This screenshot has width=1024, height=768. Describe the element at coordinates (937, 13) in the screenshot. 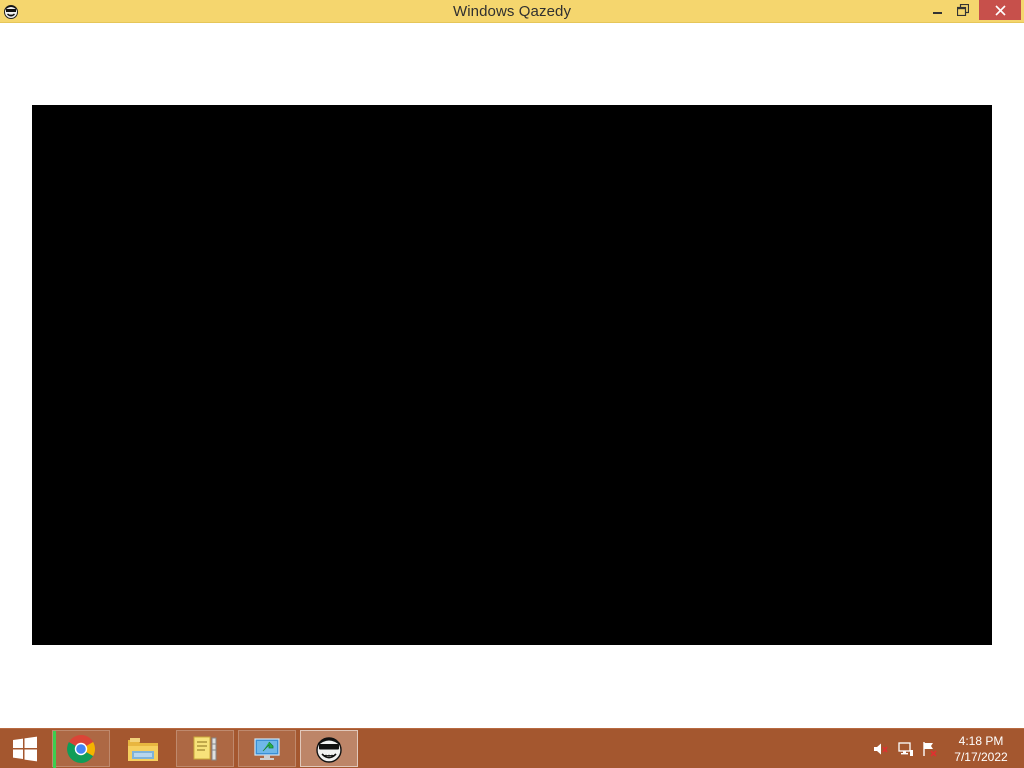

I see `minimize-icon` at that location.